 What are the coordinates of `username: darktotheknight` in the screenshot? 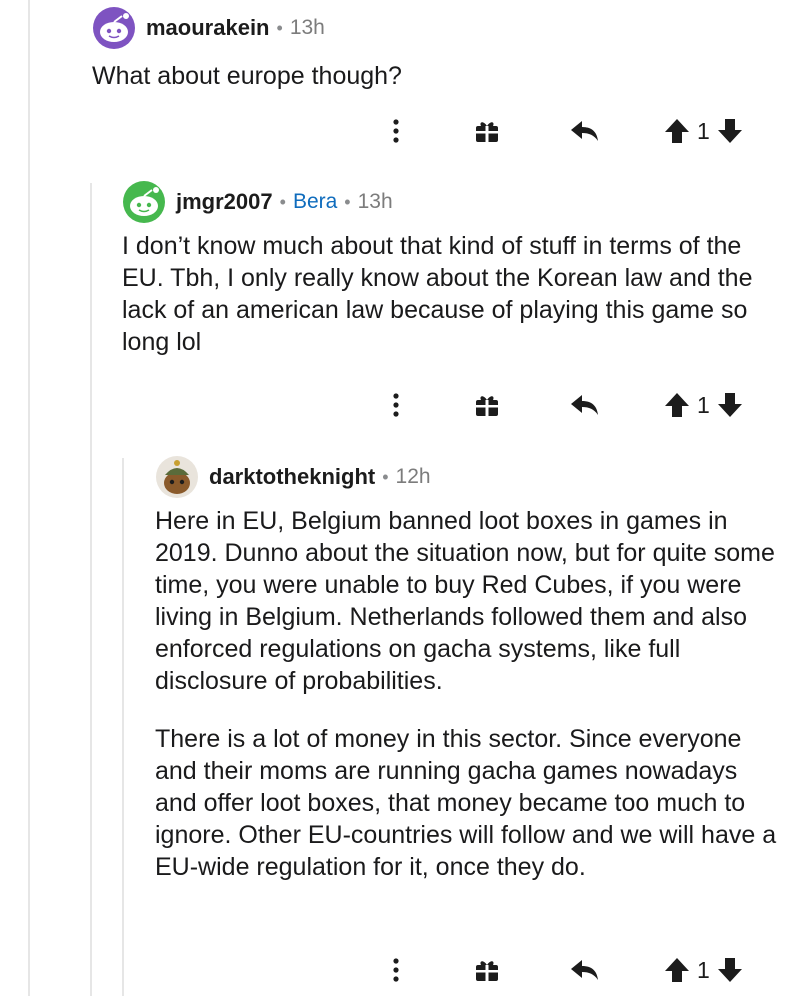 It's located at (292, 477).